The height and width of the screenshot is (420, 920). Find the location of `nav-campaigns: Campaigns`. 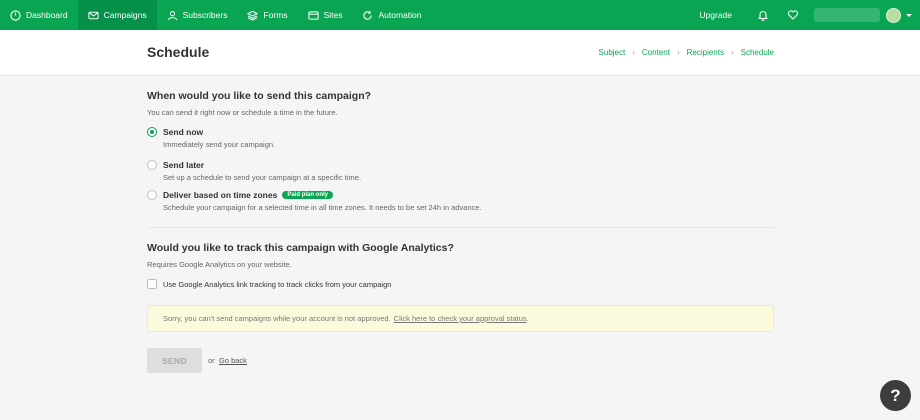

nav-campaigns: Campaigns is located at coordinates (117, 15).